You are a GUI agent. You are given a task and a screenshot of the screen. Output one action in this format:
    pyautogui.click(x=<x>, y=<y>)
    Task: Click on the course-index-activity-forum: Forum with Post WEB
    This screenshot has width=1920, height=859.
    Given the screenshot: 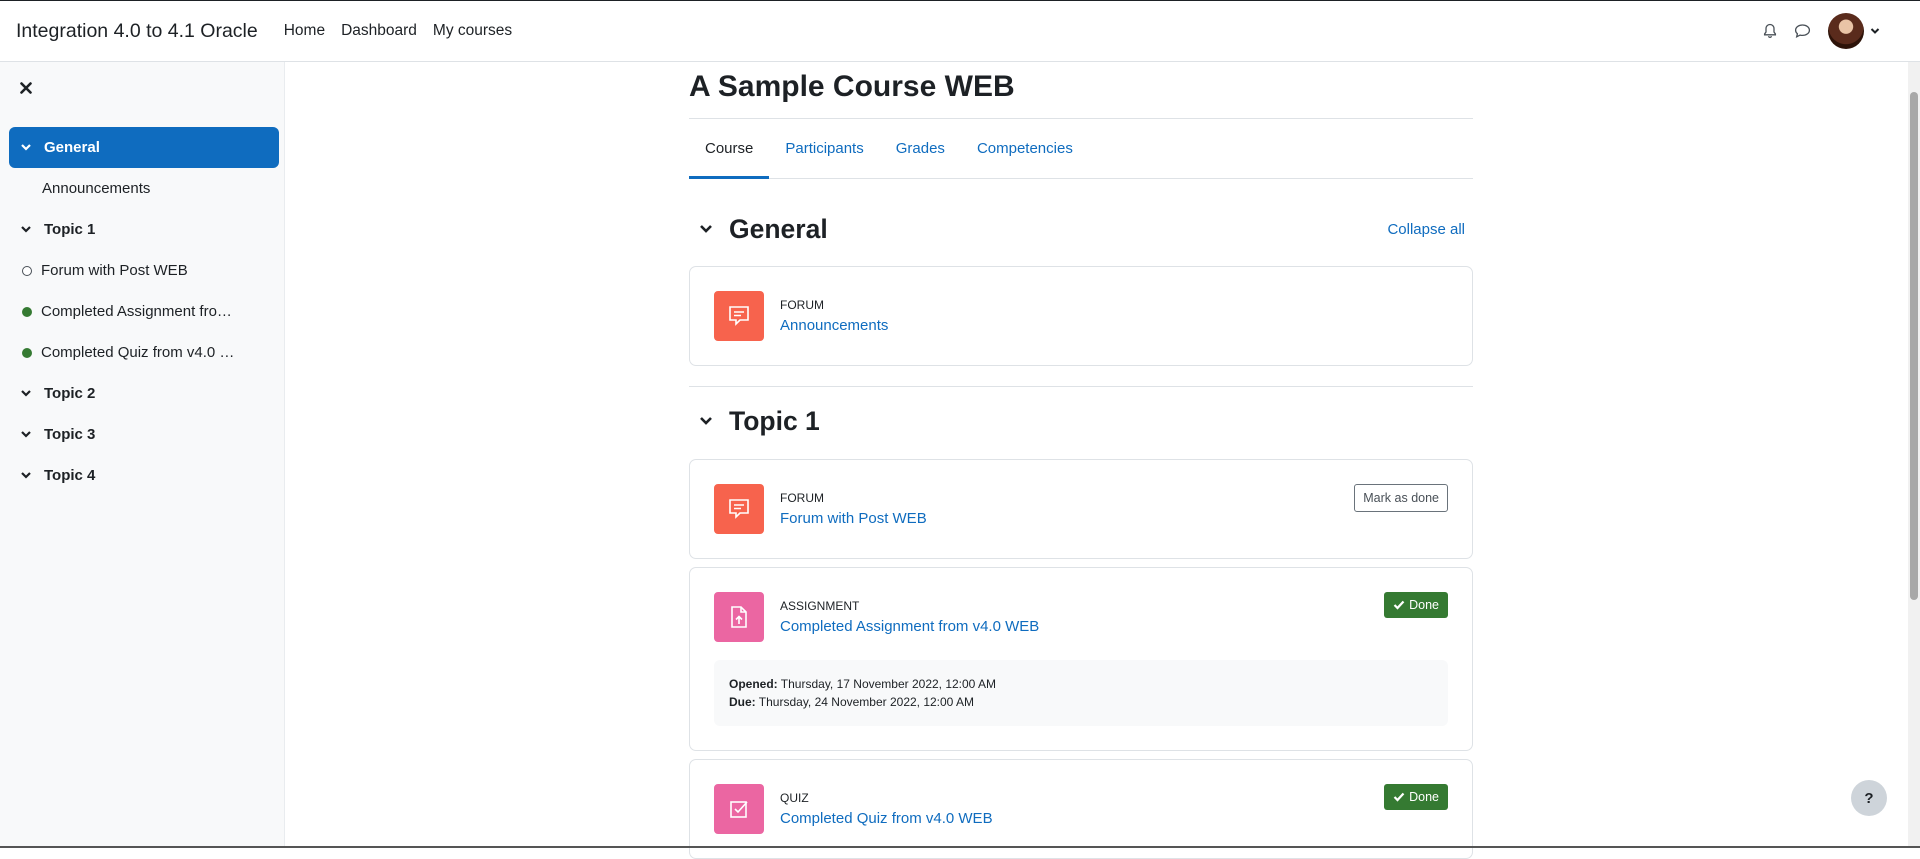 What is the action you would take?
    pyautogui.click(x=144, y=270)
    